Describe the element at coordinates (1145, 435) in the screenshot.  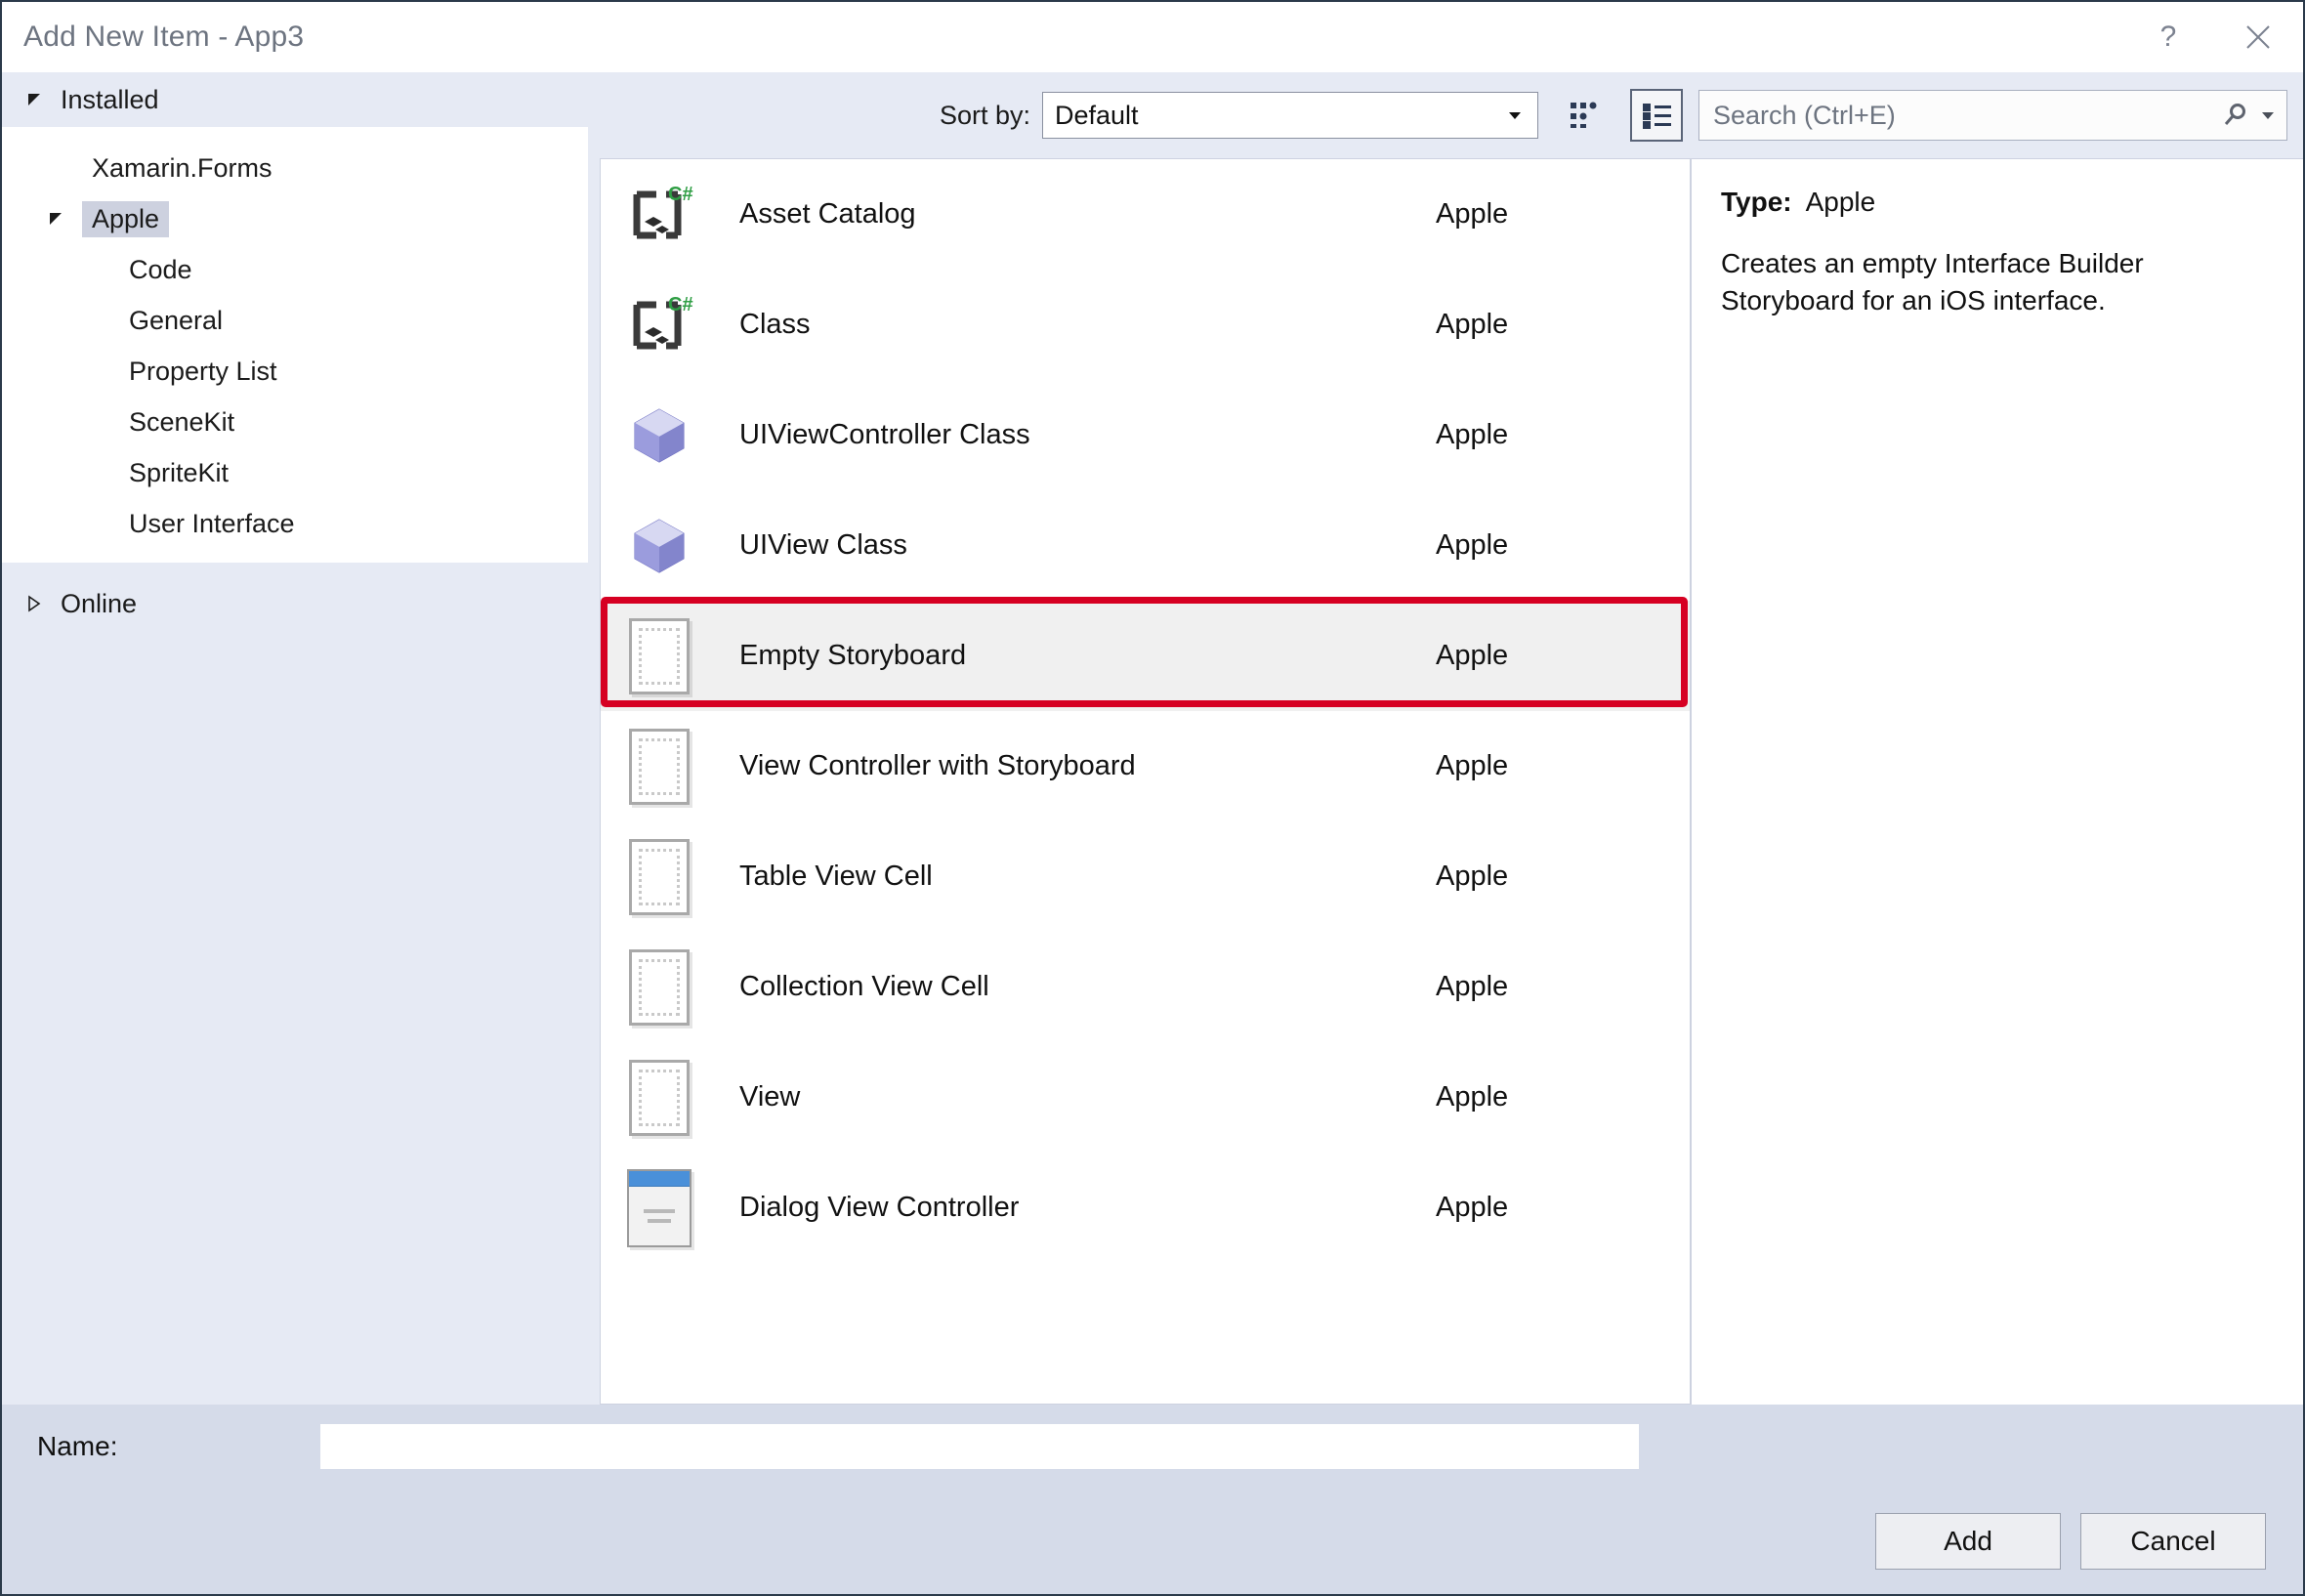
I see `list-item: UIViewController Class Apple` at that location.